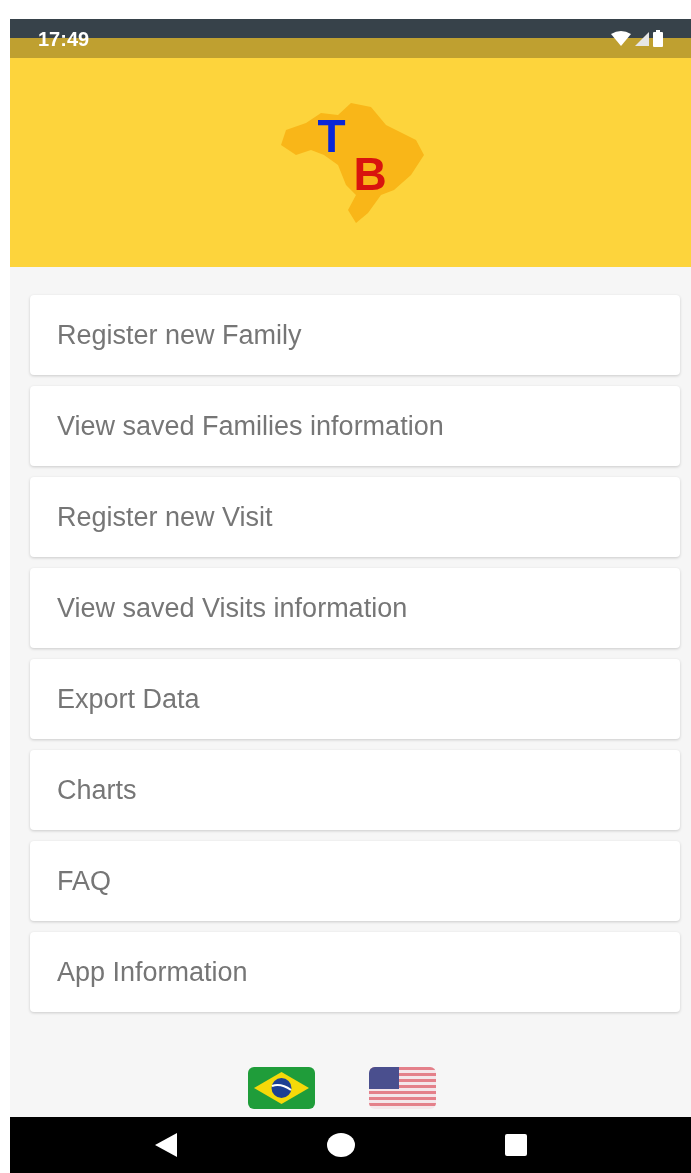 The width and height of the screenshot is (691, 1173). What do you see at coordinates (355, 426) in the screenshot?
I see `menu-item: View saved Families information` at bounding box center [355, 426].